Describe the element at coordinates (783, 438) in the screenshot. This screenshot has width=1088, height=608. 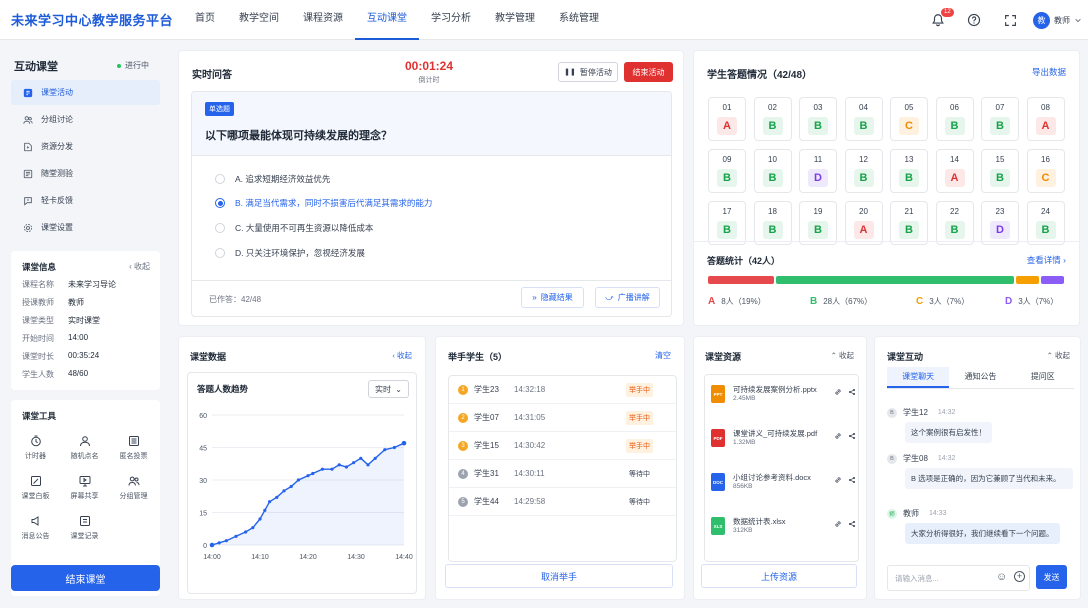
I see `resource-item: PDF 课堂讲义_可持续发展.pdf 1.32MB` at that location.